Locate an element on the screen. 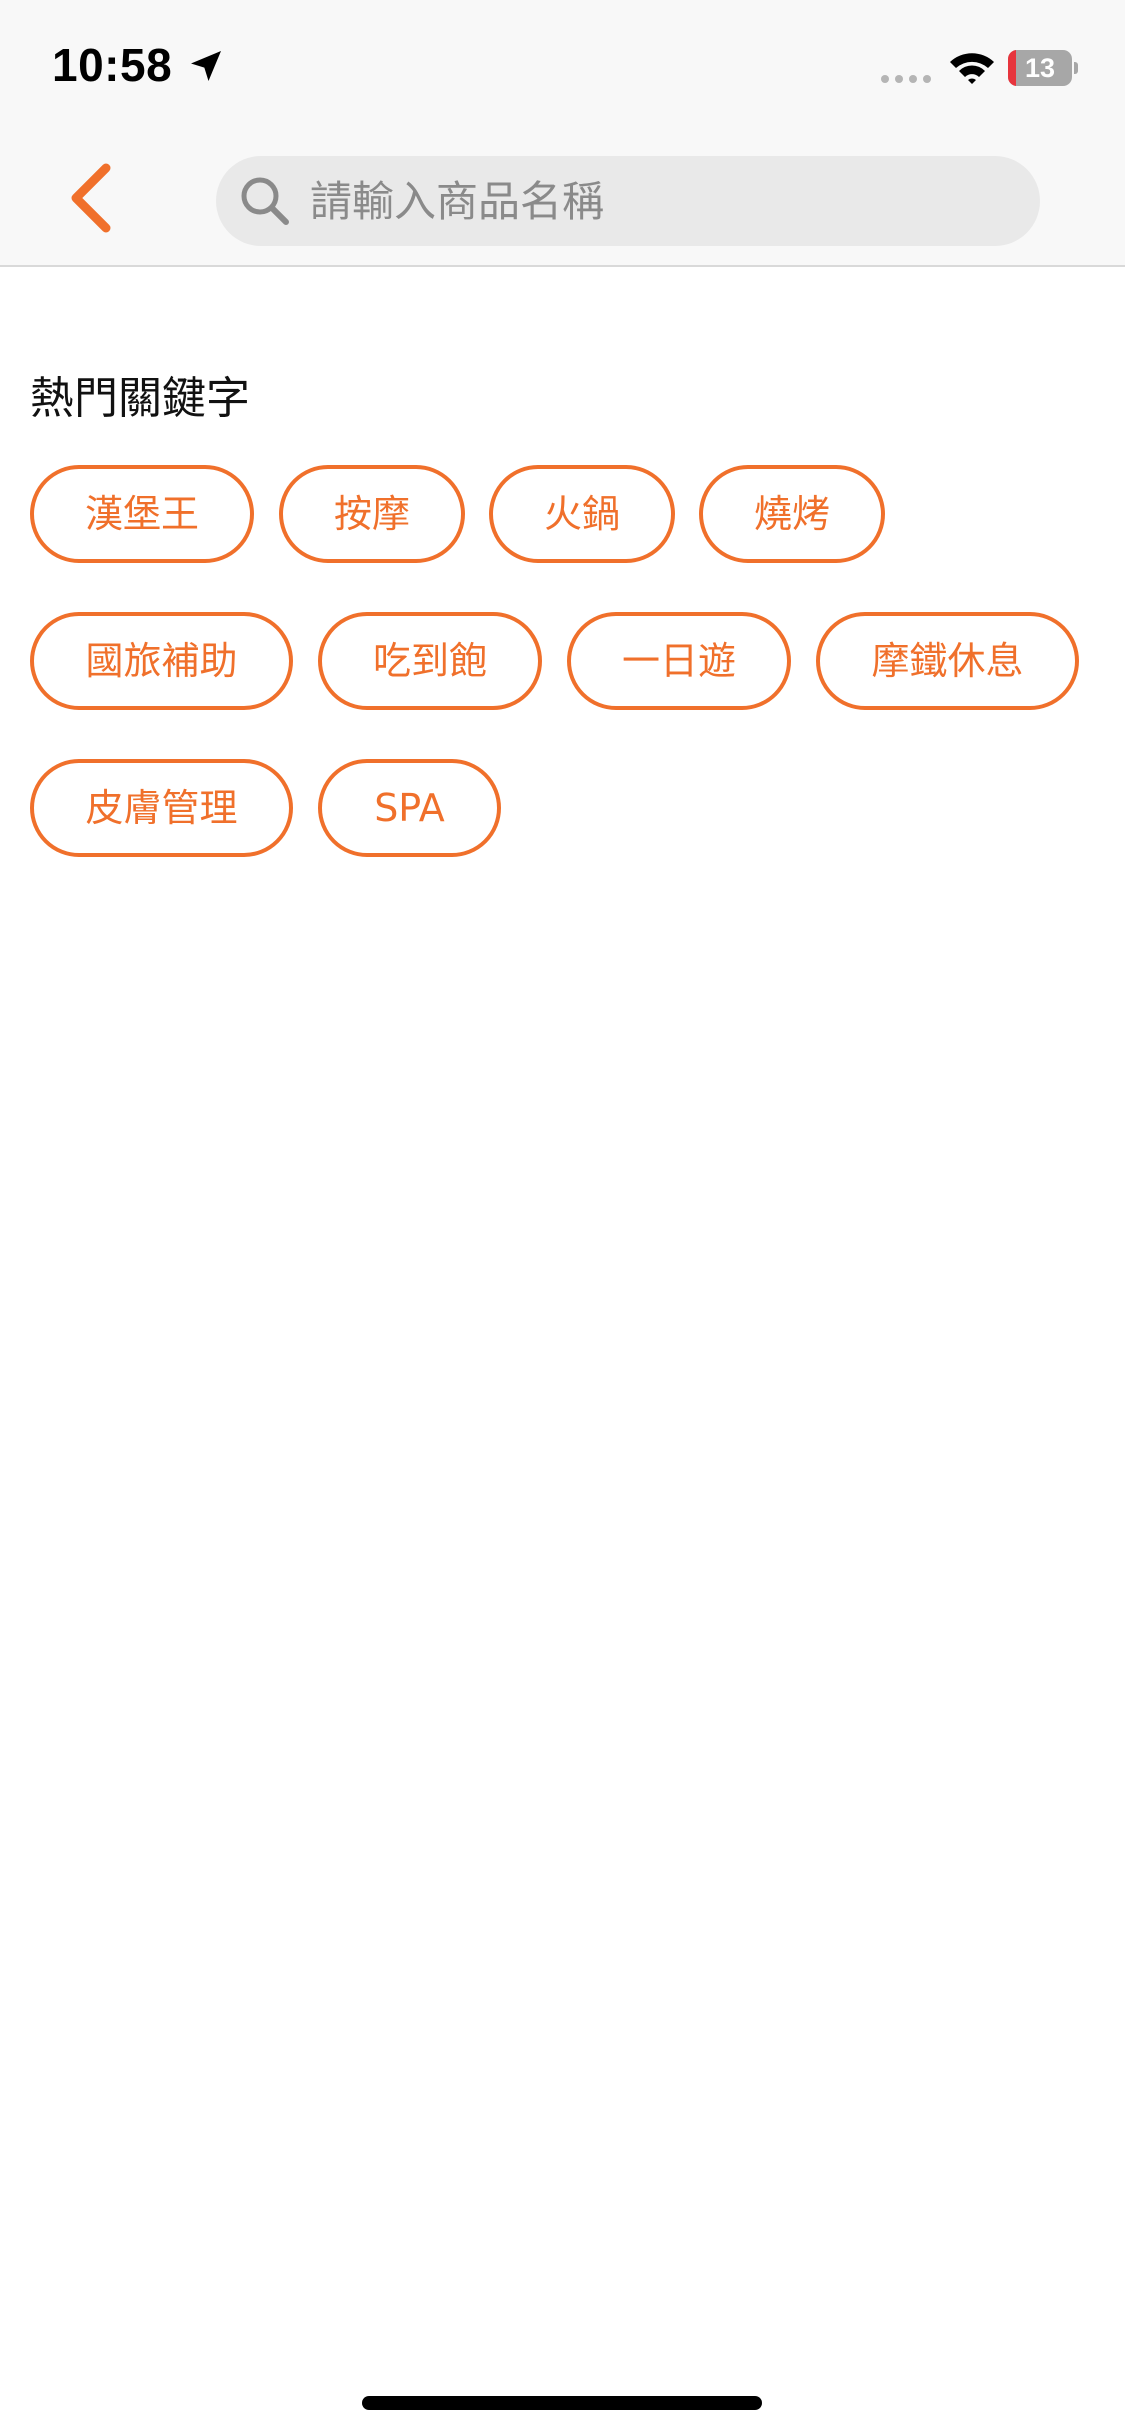  status-time: 10:58 is located at coordinates (112, 65).